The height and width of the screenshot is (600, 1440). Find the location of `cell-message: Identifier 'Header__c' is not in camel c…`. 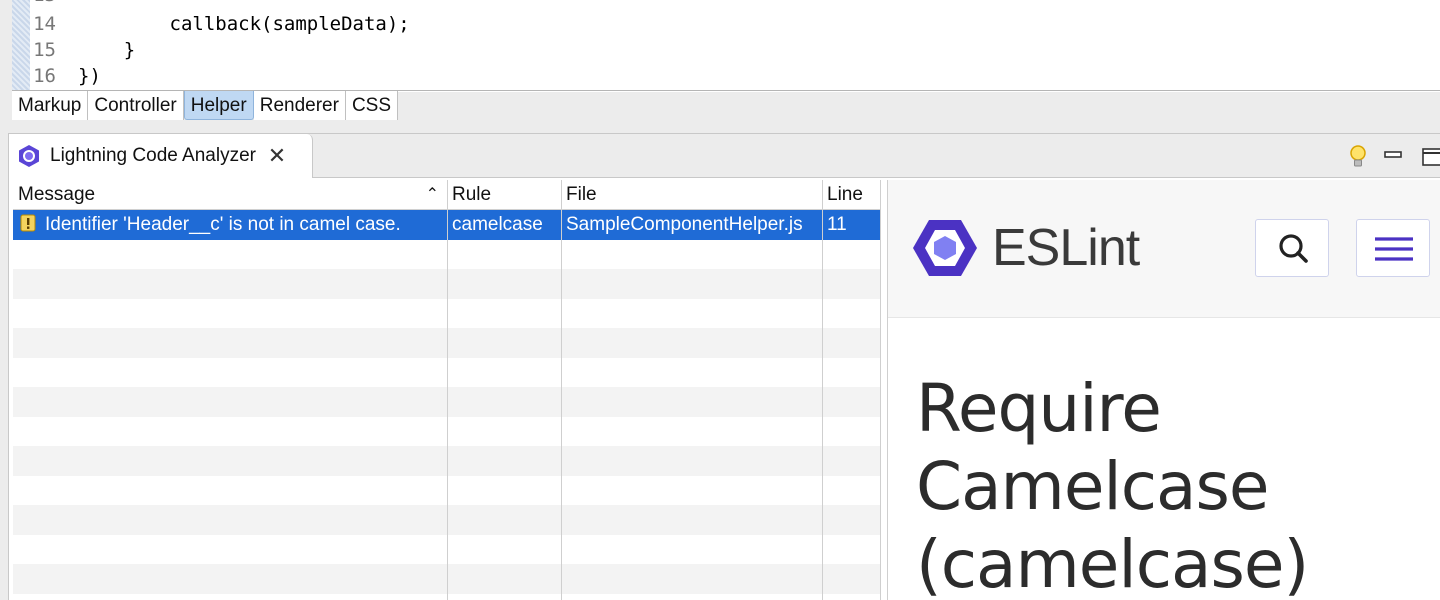

cell-message: Identifier 'Header__c' is not in camel c… is located at coordinates (230, 224).